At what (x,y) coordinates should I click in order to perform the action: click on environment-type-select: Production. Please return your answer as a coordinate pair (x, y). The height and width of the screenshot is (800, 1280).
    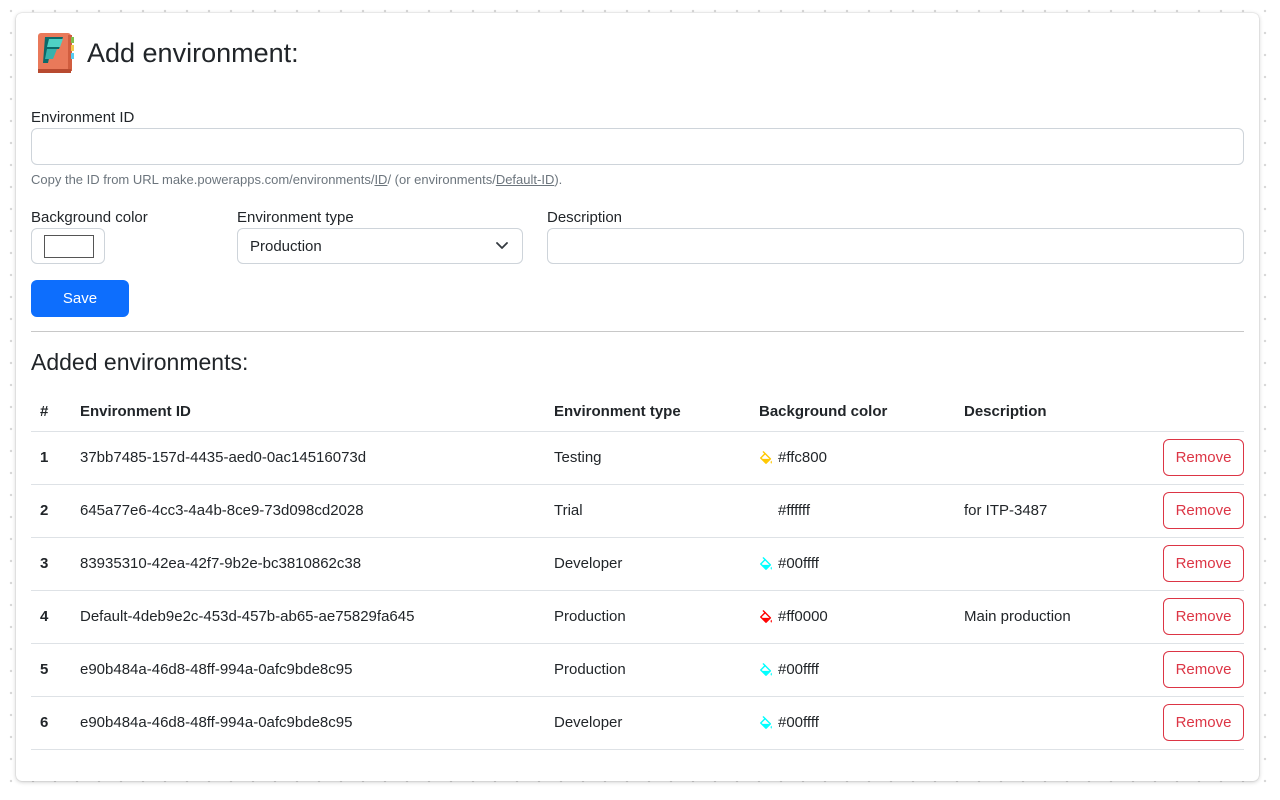
    Looking at the image, I should click on (380, 246).